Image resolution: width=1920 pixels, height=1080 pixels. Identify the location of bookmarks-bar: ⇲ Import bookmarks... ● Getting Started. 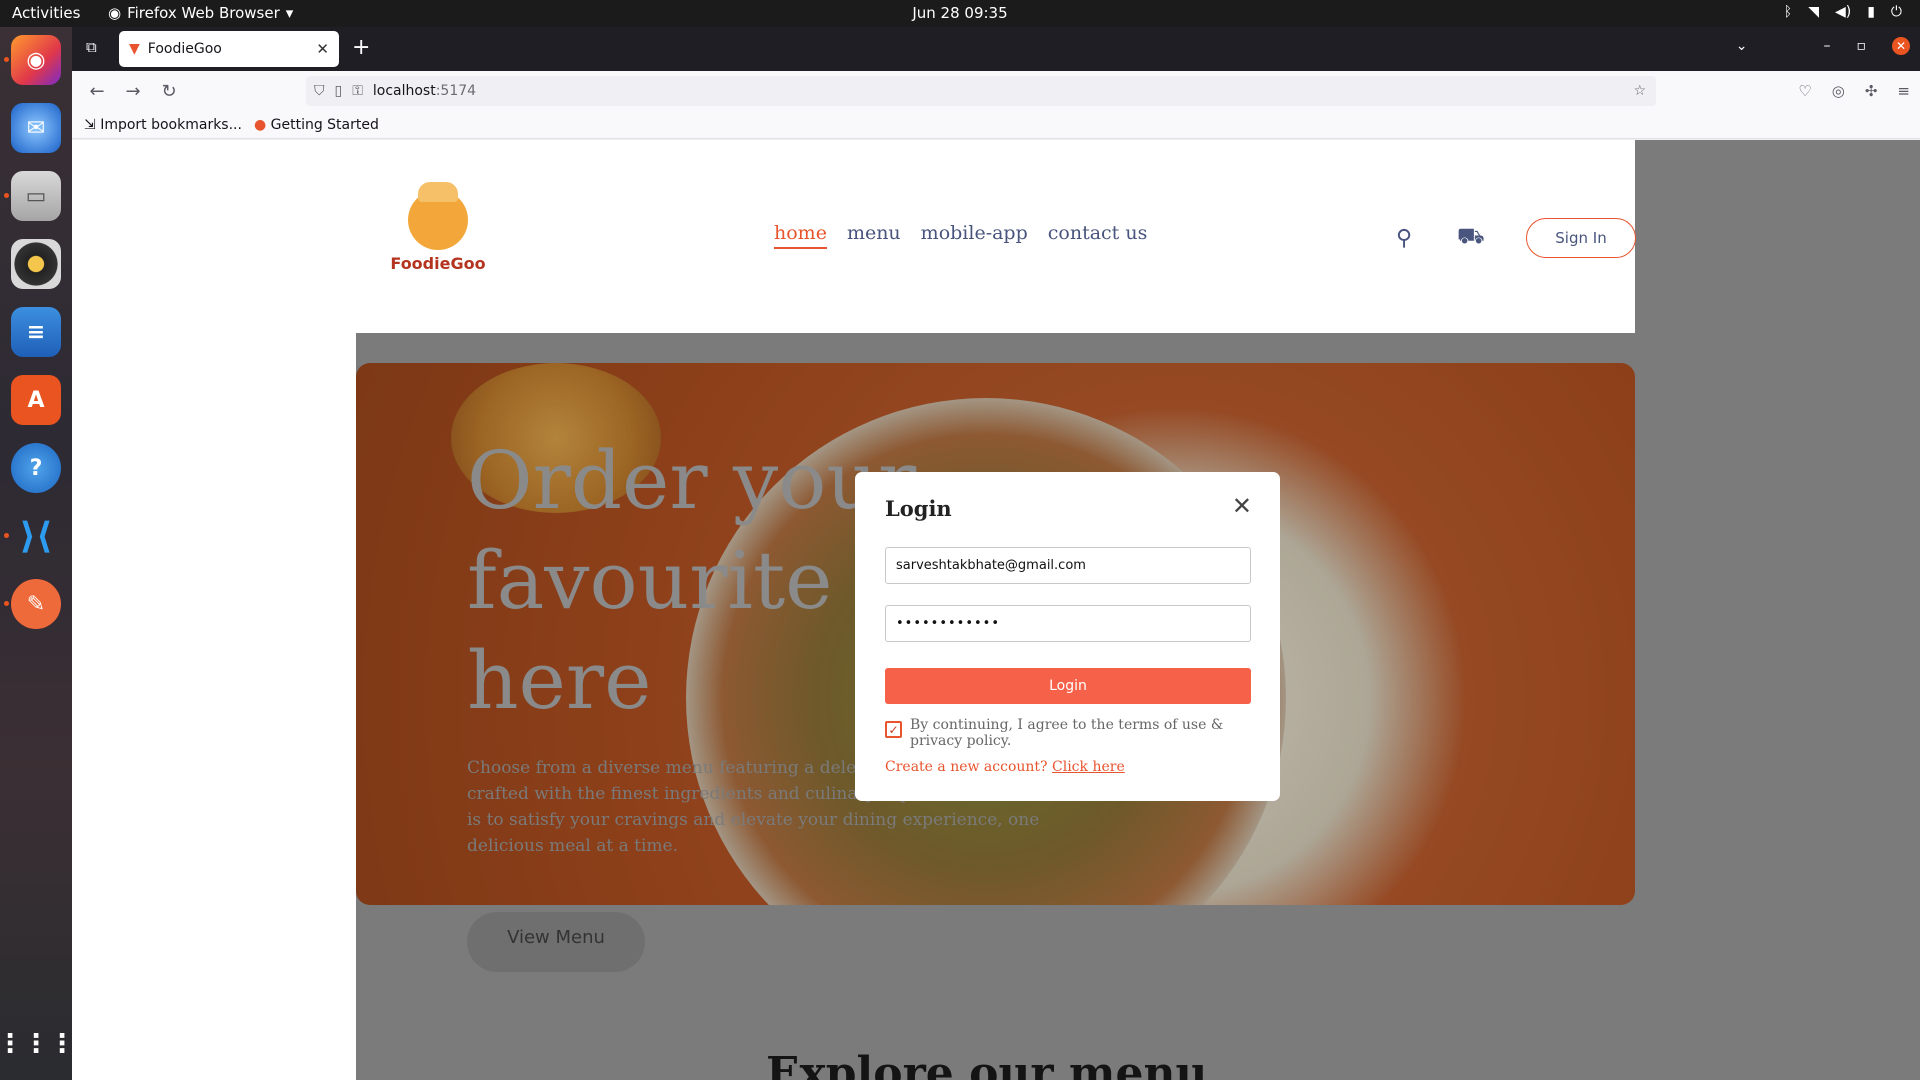
(996, 125).